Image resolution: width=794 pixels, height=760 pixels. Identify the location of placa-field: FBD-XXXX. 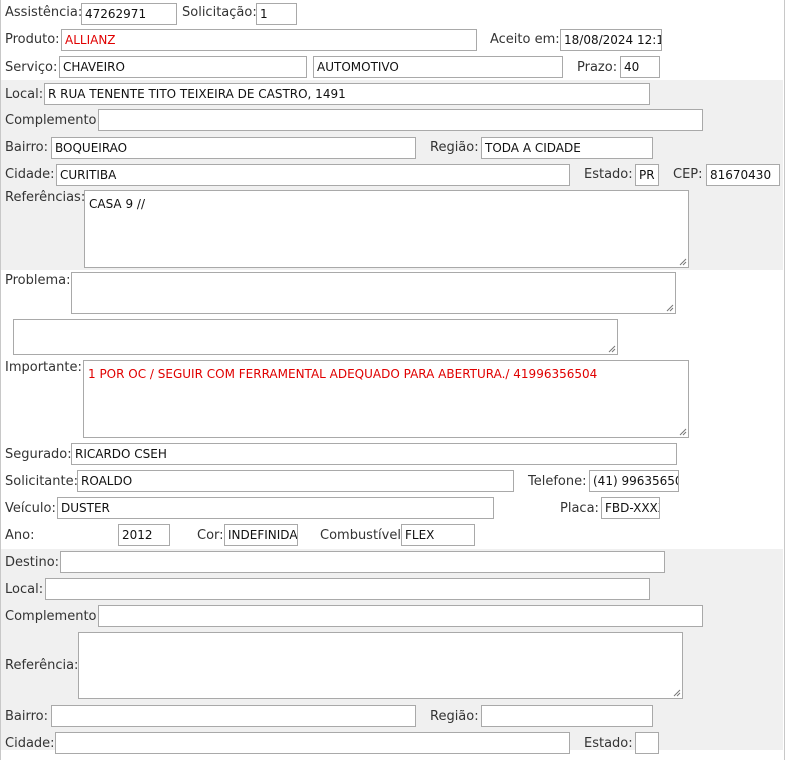
(630, 508).